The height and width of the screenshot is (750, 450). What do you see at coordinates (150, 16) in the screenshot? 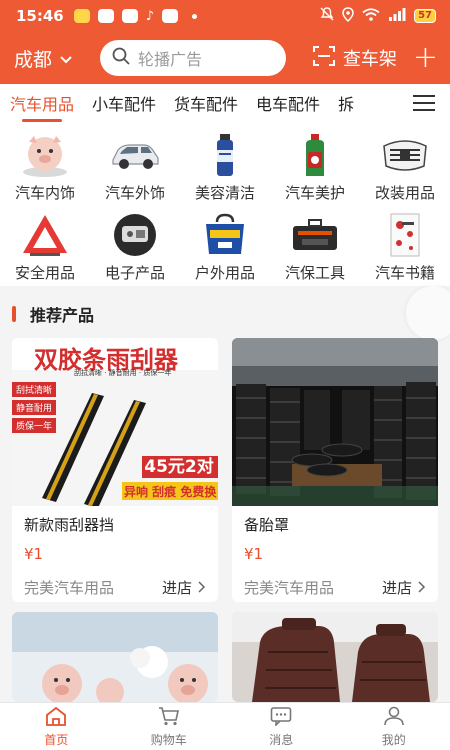
I see `music-note-icon: ♪` at bounding box center [150, 16].